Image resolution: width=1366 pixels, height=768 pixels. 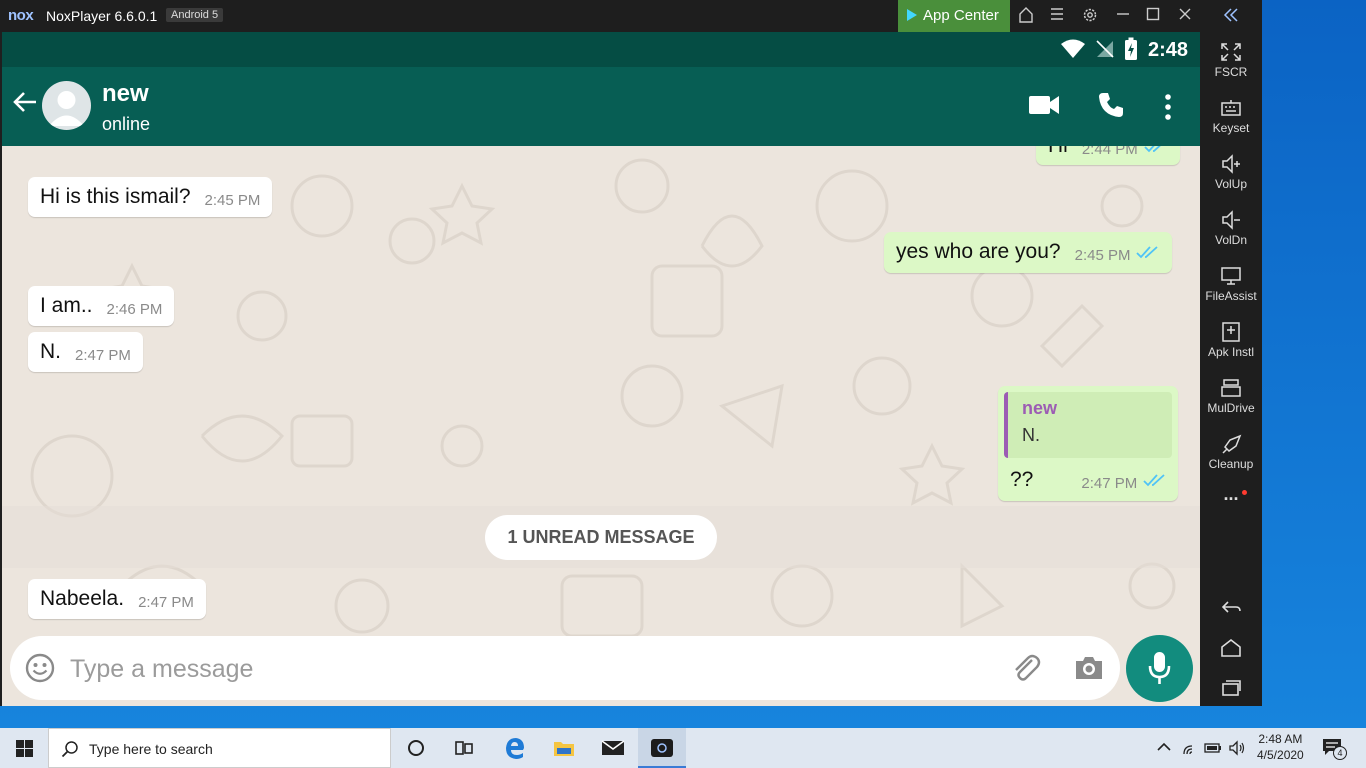 I want to click on android-version-badge: Android 5, so click(x=195, y=15).